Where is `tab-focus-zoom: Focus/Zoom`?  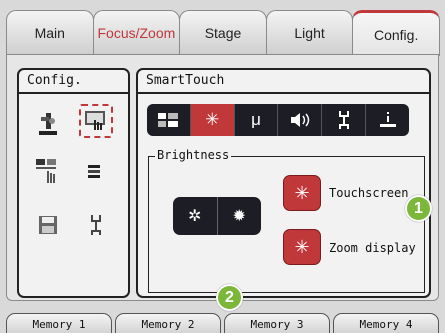
tab-focus-zoom: Focus/Zoom is located at coordinates (136, 32).